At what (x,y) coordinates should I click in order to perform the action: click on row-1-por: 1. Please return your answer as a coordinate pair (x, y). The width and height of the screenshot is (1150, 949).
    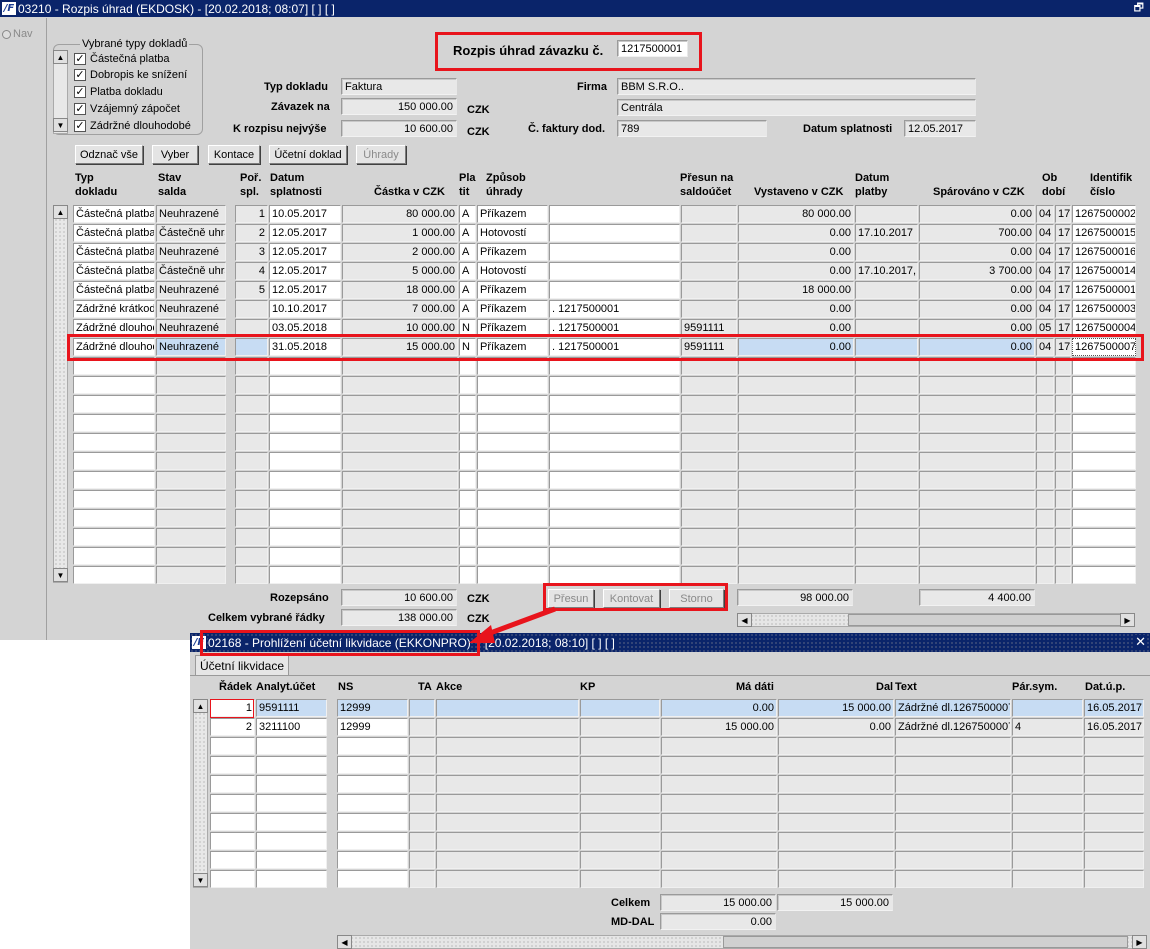
    Looking at the image, I should click on (251, 214).